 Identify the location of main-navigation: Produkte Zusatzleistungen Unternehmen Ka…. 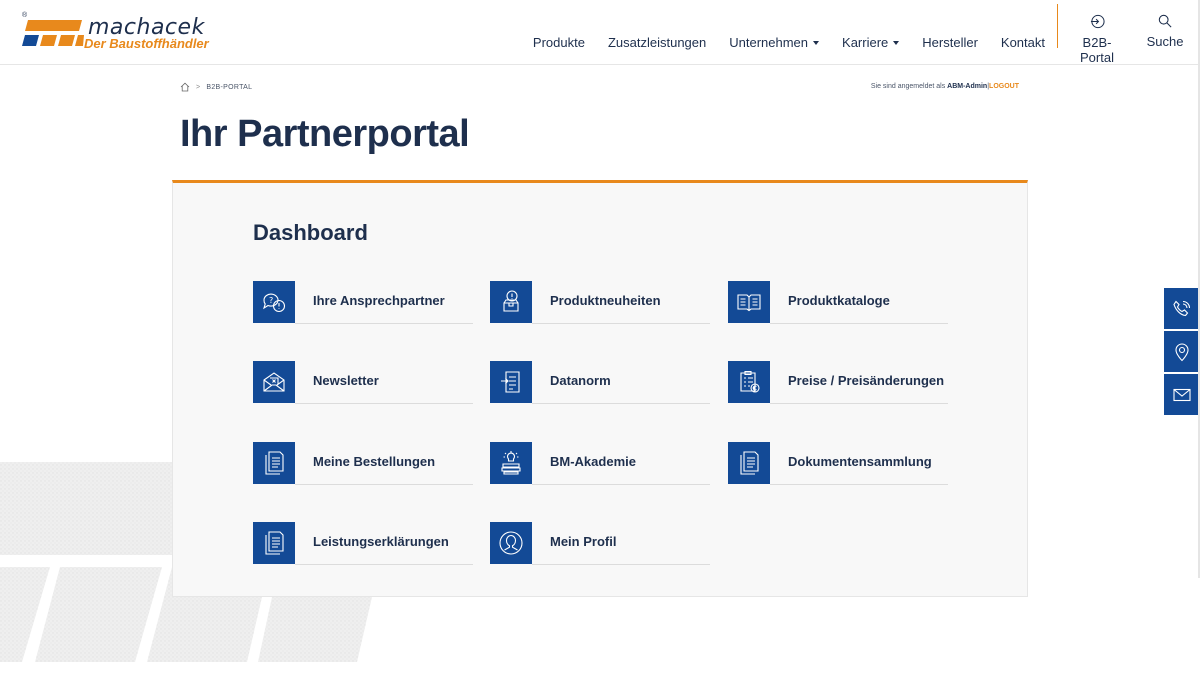
(777, 42).